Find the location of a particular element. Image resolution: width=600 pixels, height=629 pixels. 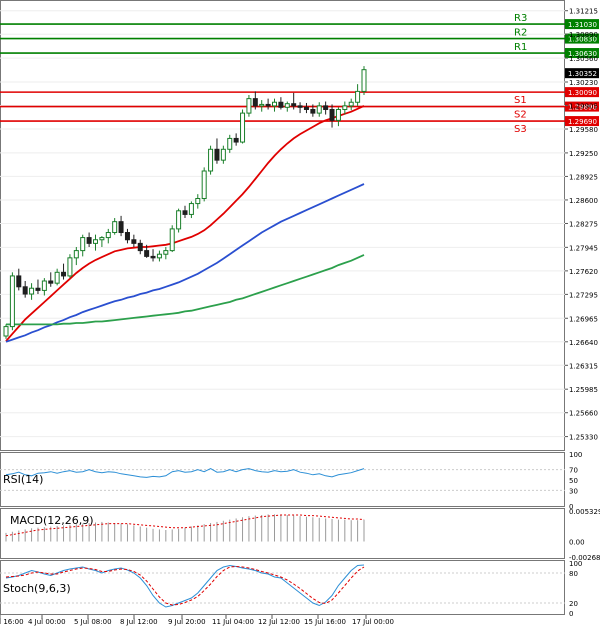

time-tick-label: 4 Jul 00:00 is located at coordinates (47, 622).